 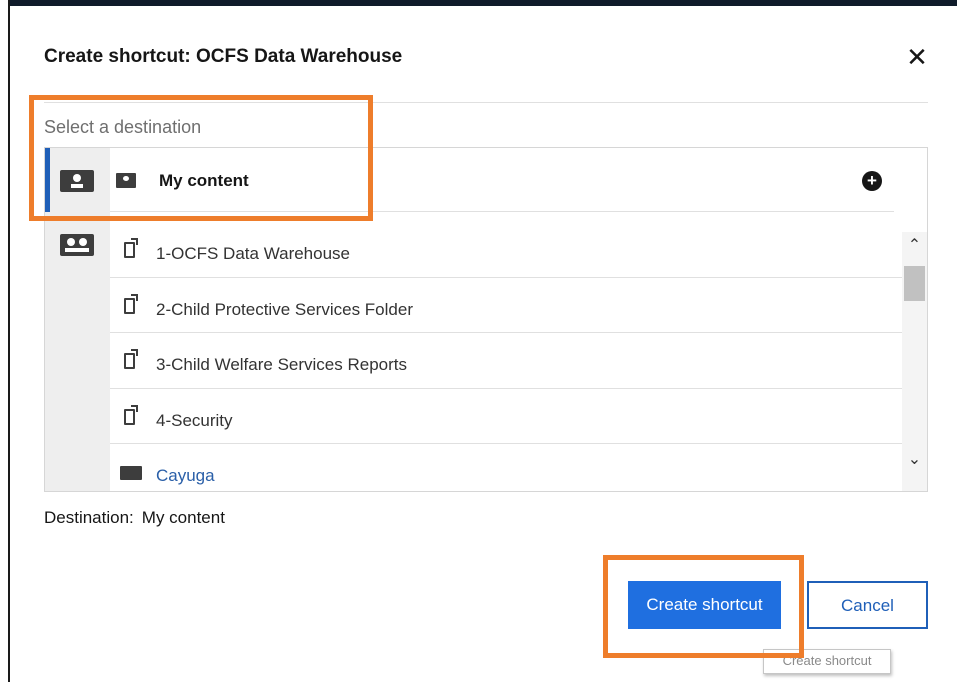 I want to click on create-shortcut-button: Create shortcut, so click(x=704, y=605).